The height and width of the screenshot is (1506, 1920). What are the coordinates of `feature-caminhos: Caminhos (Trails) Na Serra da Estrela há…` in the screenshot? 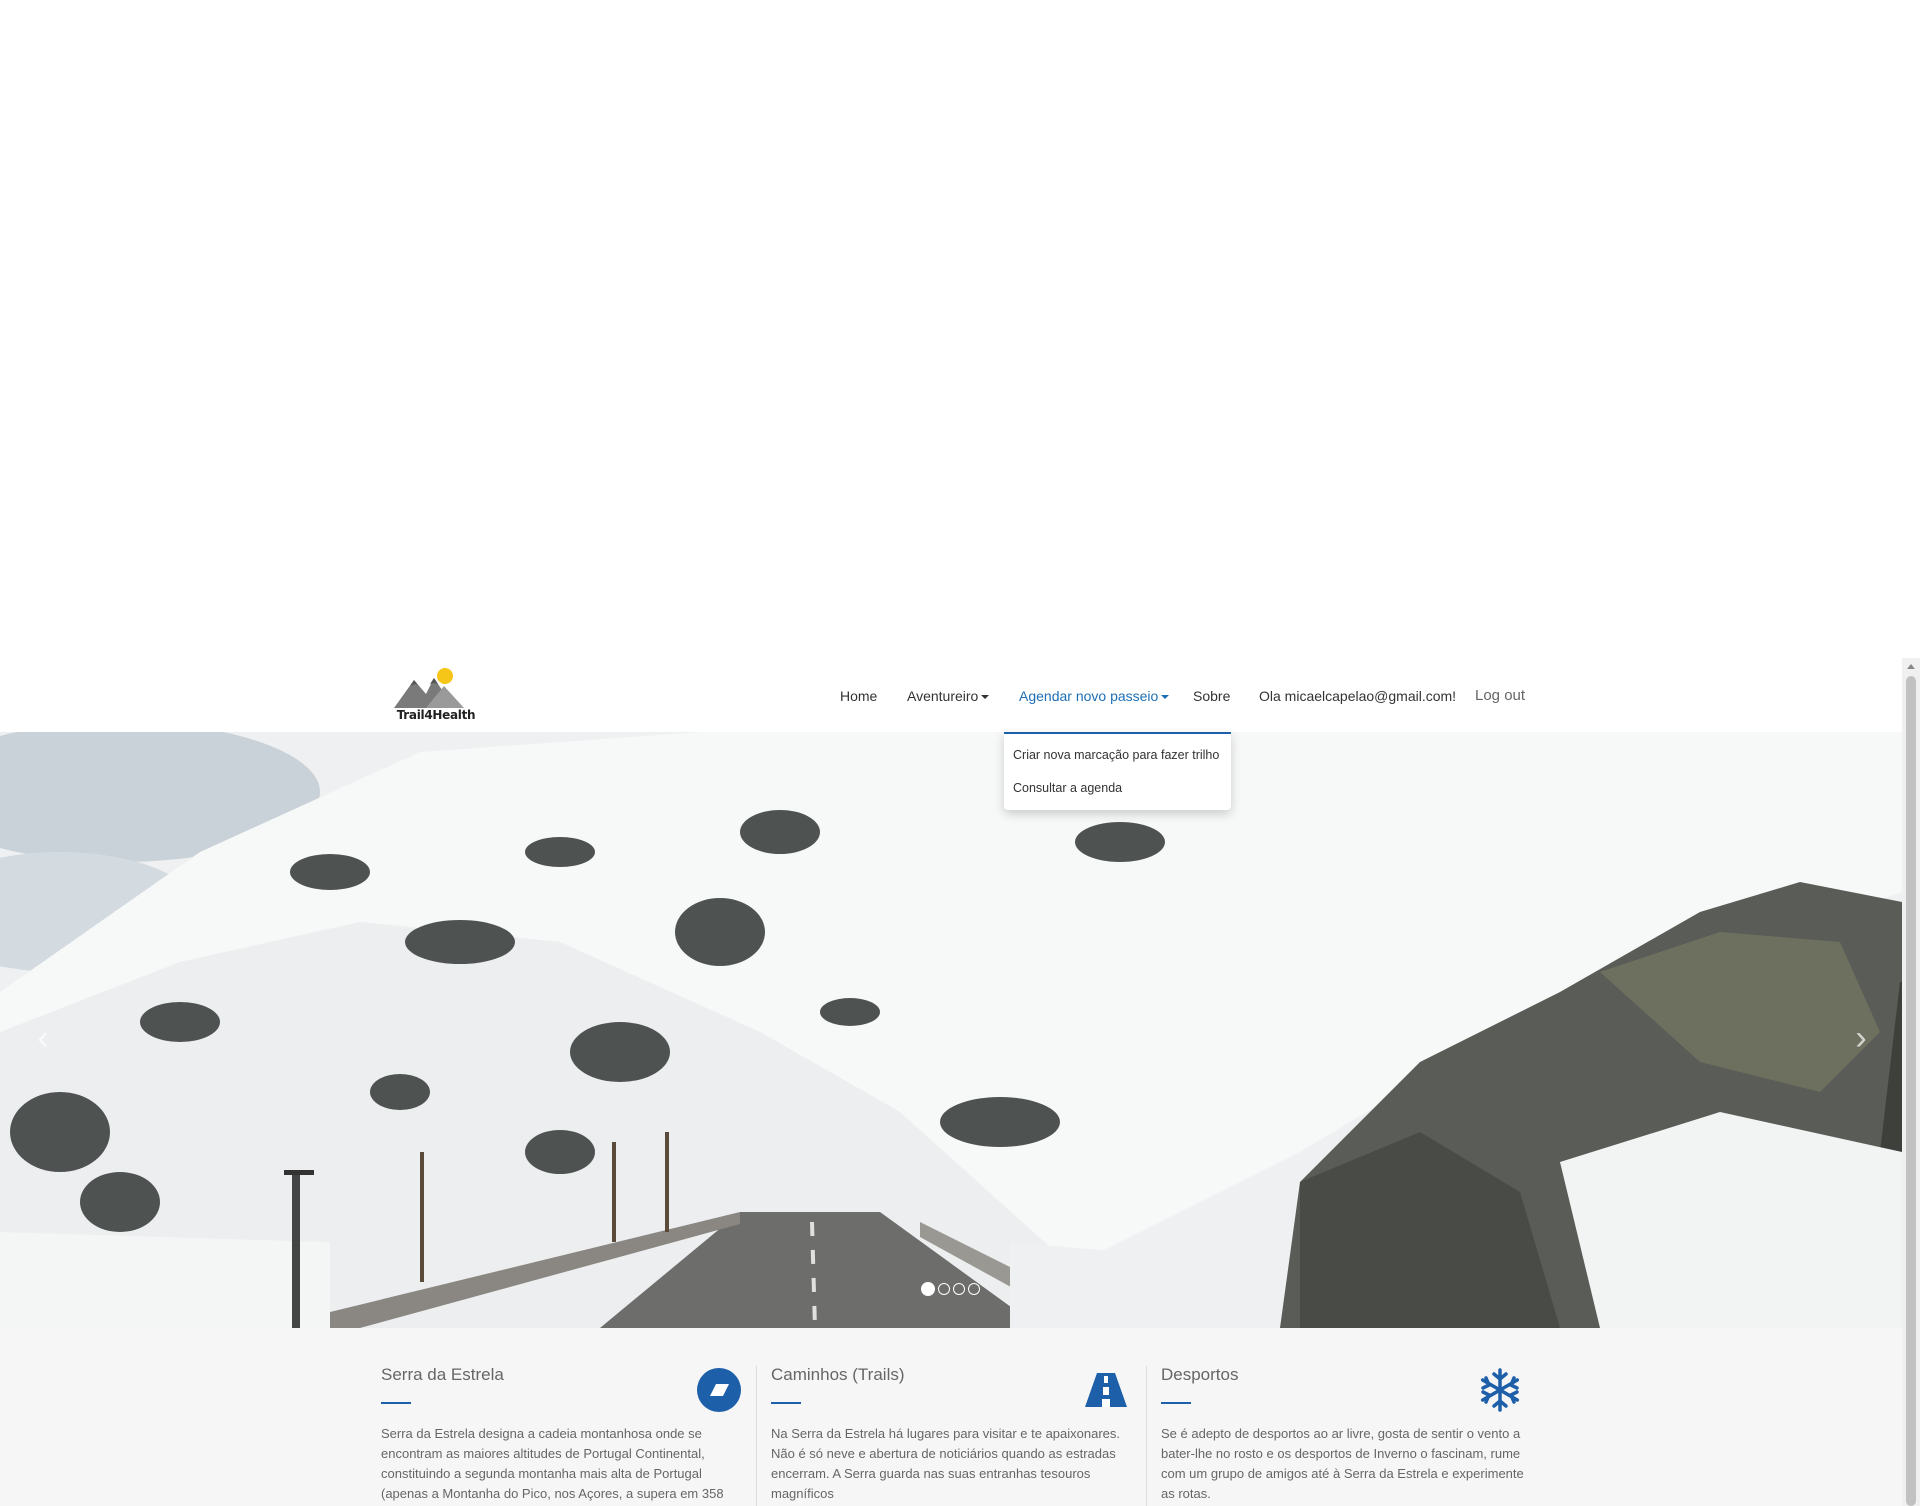 It's located at (956, 1423).